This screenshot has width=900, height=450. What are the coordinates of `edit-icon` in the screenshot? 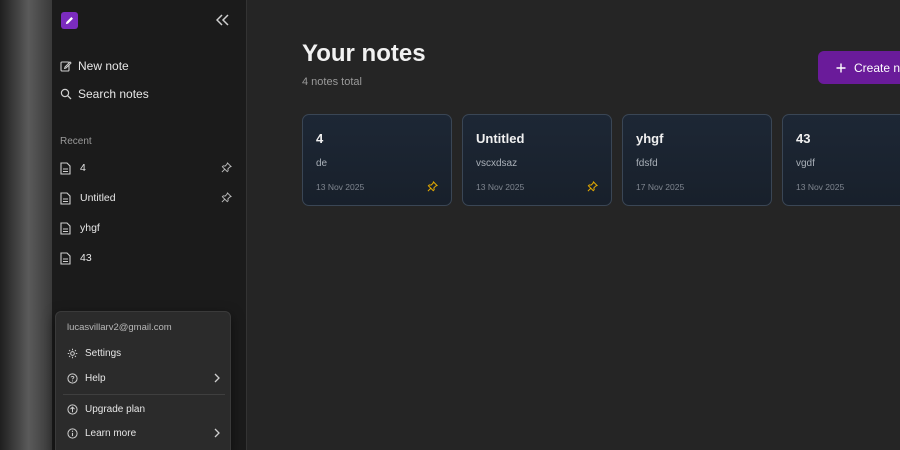 It's located at (66, 66).